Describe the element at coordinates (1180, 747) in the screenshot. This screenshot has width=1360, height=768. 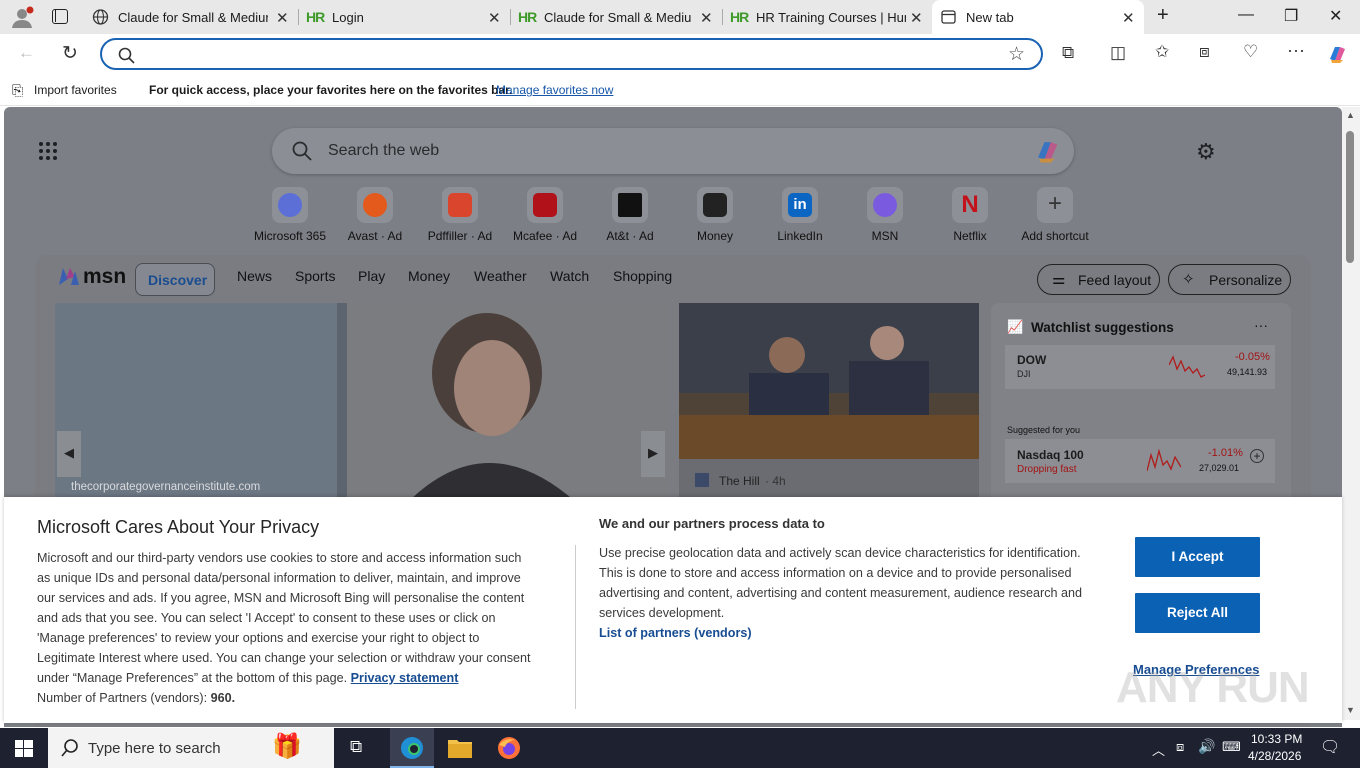
I see `network-icon: ⧈` at that location.